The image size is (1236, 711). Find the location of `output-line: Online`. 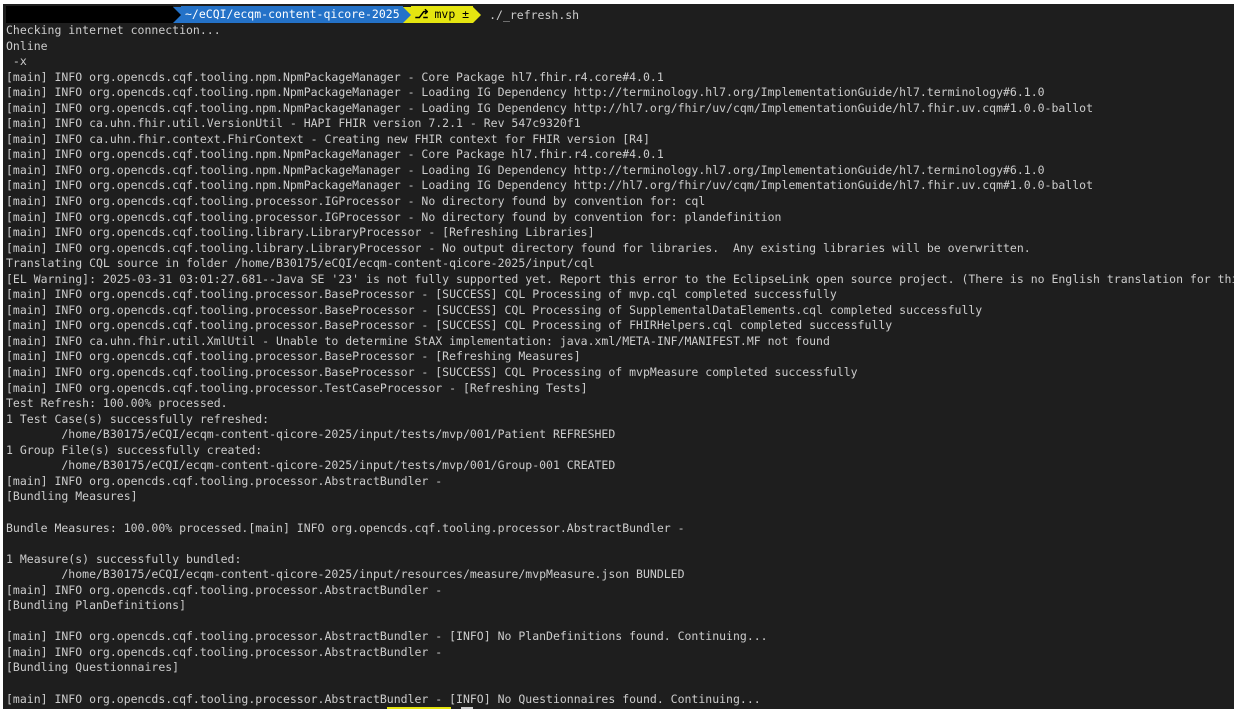

output-line: Online is located at coordinates (27, 45).